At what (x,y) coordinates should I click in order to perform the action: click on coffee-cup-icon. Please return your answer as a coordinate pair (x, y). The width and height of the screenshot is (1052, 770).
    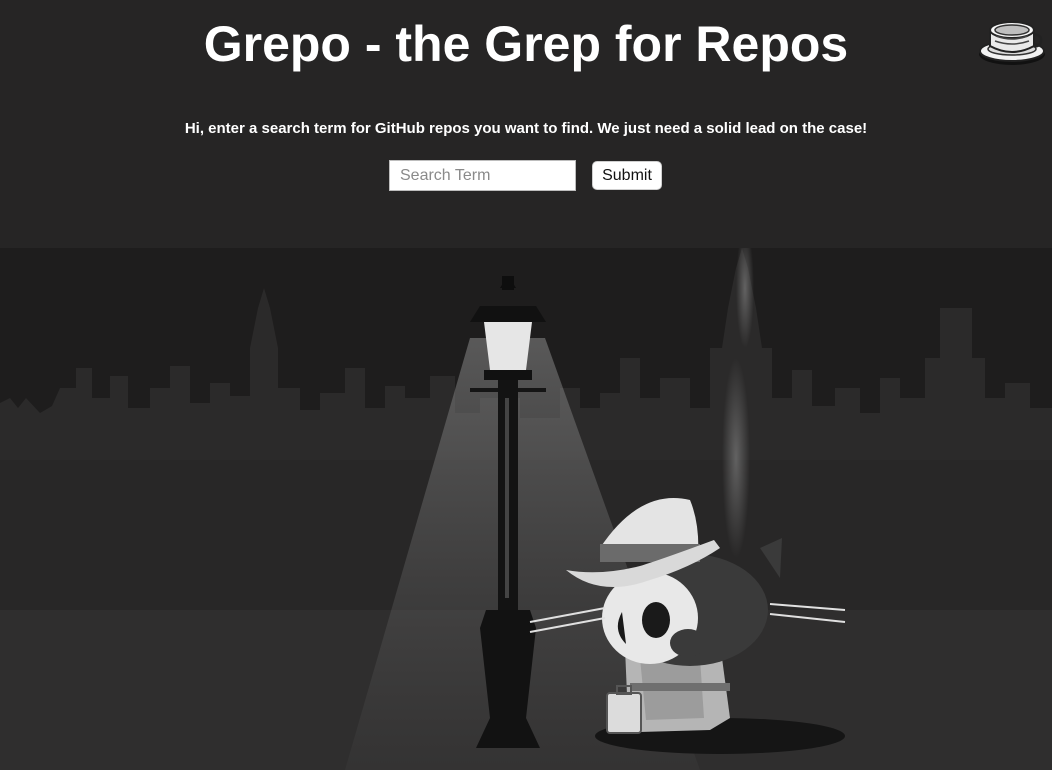
    Looking at the image, I should click on (1012, 42).